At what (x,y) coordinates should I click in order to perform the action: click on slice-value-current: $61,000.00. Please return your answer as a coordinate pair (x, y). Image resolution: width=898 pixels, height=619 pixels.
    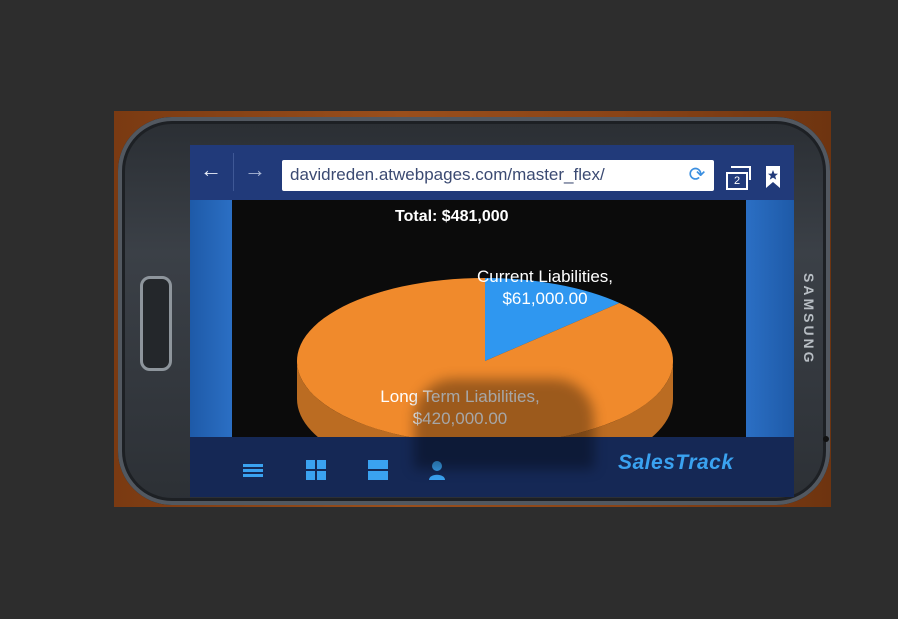
    Looking at the image, I should click on (545, 298).